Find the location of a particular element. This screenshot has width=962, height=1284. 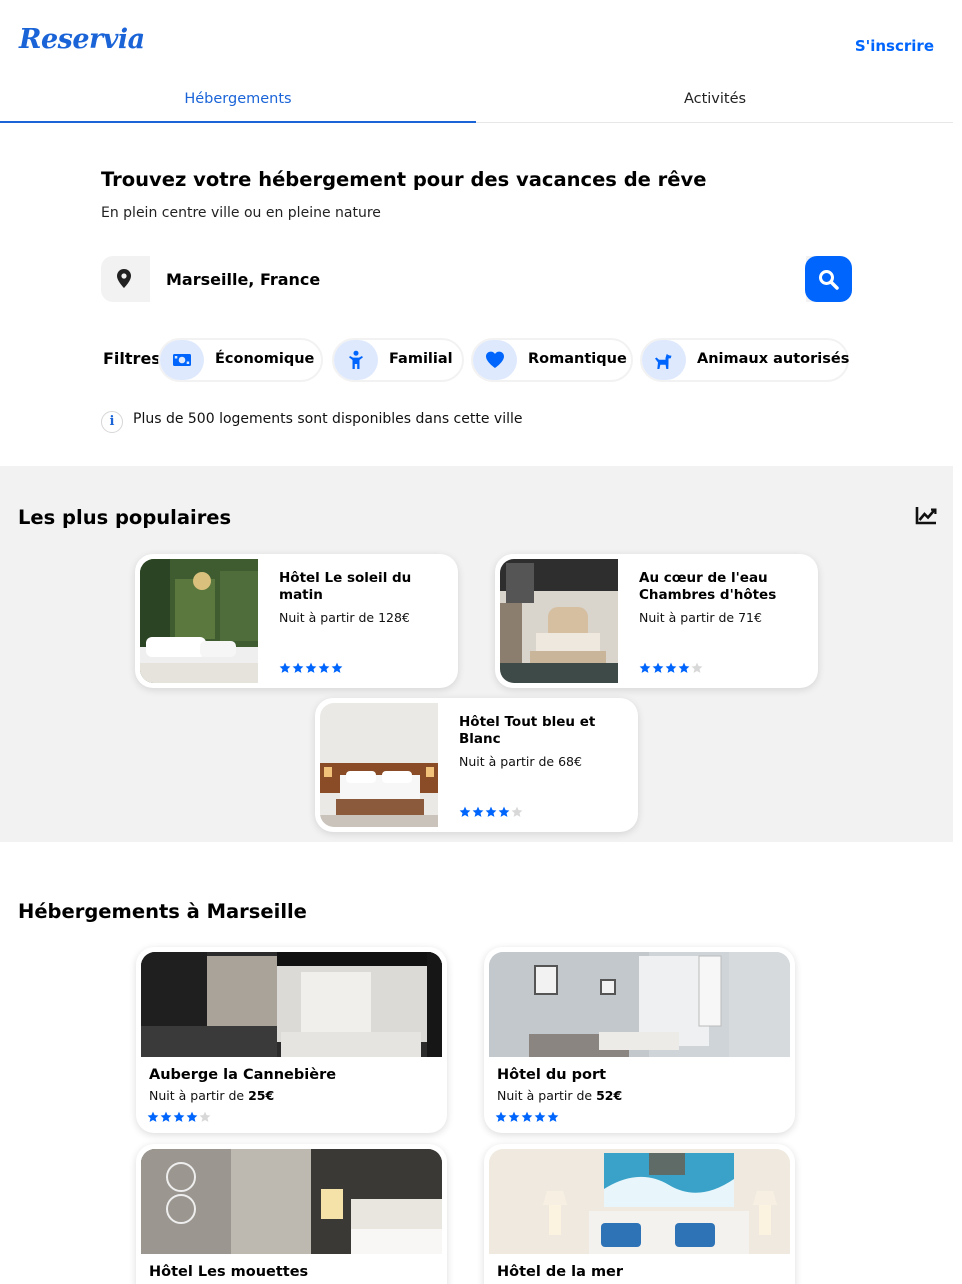

dog-icon is located at coordinates (664, 360).